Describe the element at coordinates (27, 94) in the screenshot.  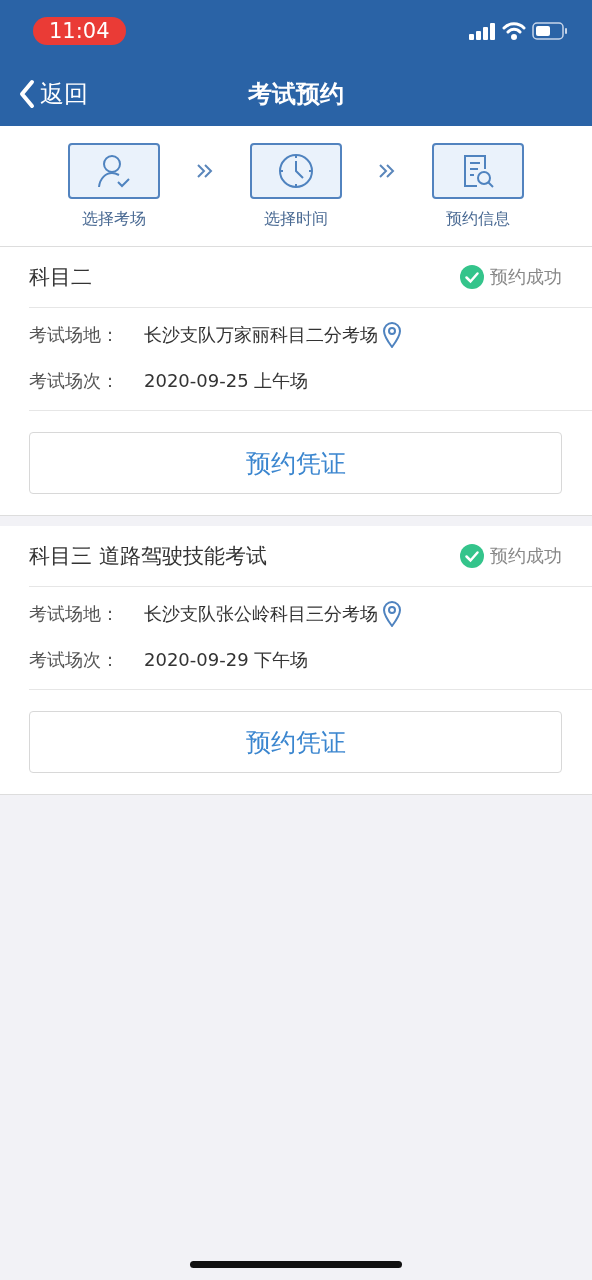
I see `back-icon` at that location.